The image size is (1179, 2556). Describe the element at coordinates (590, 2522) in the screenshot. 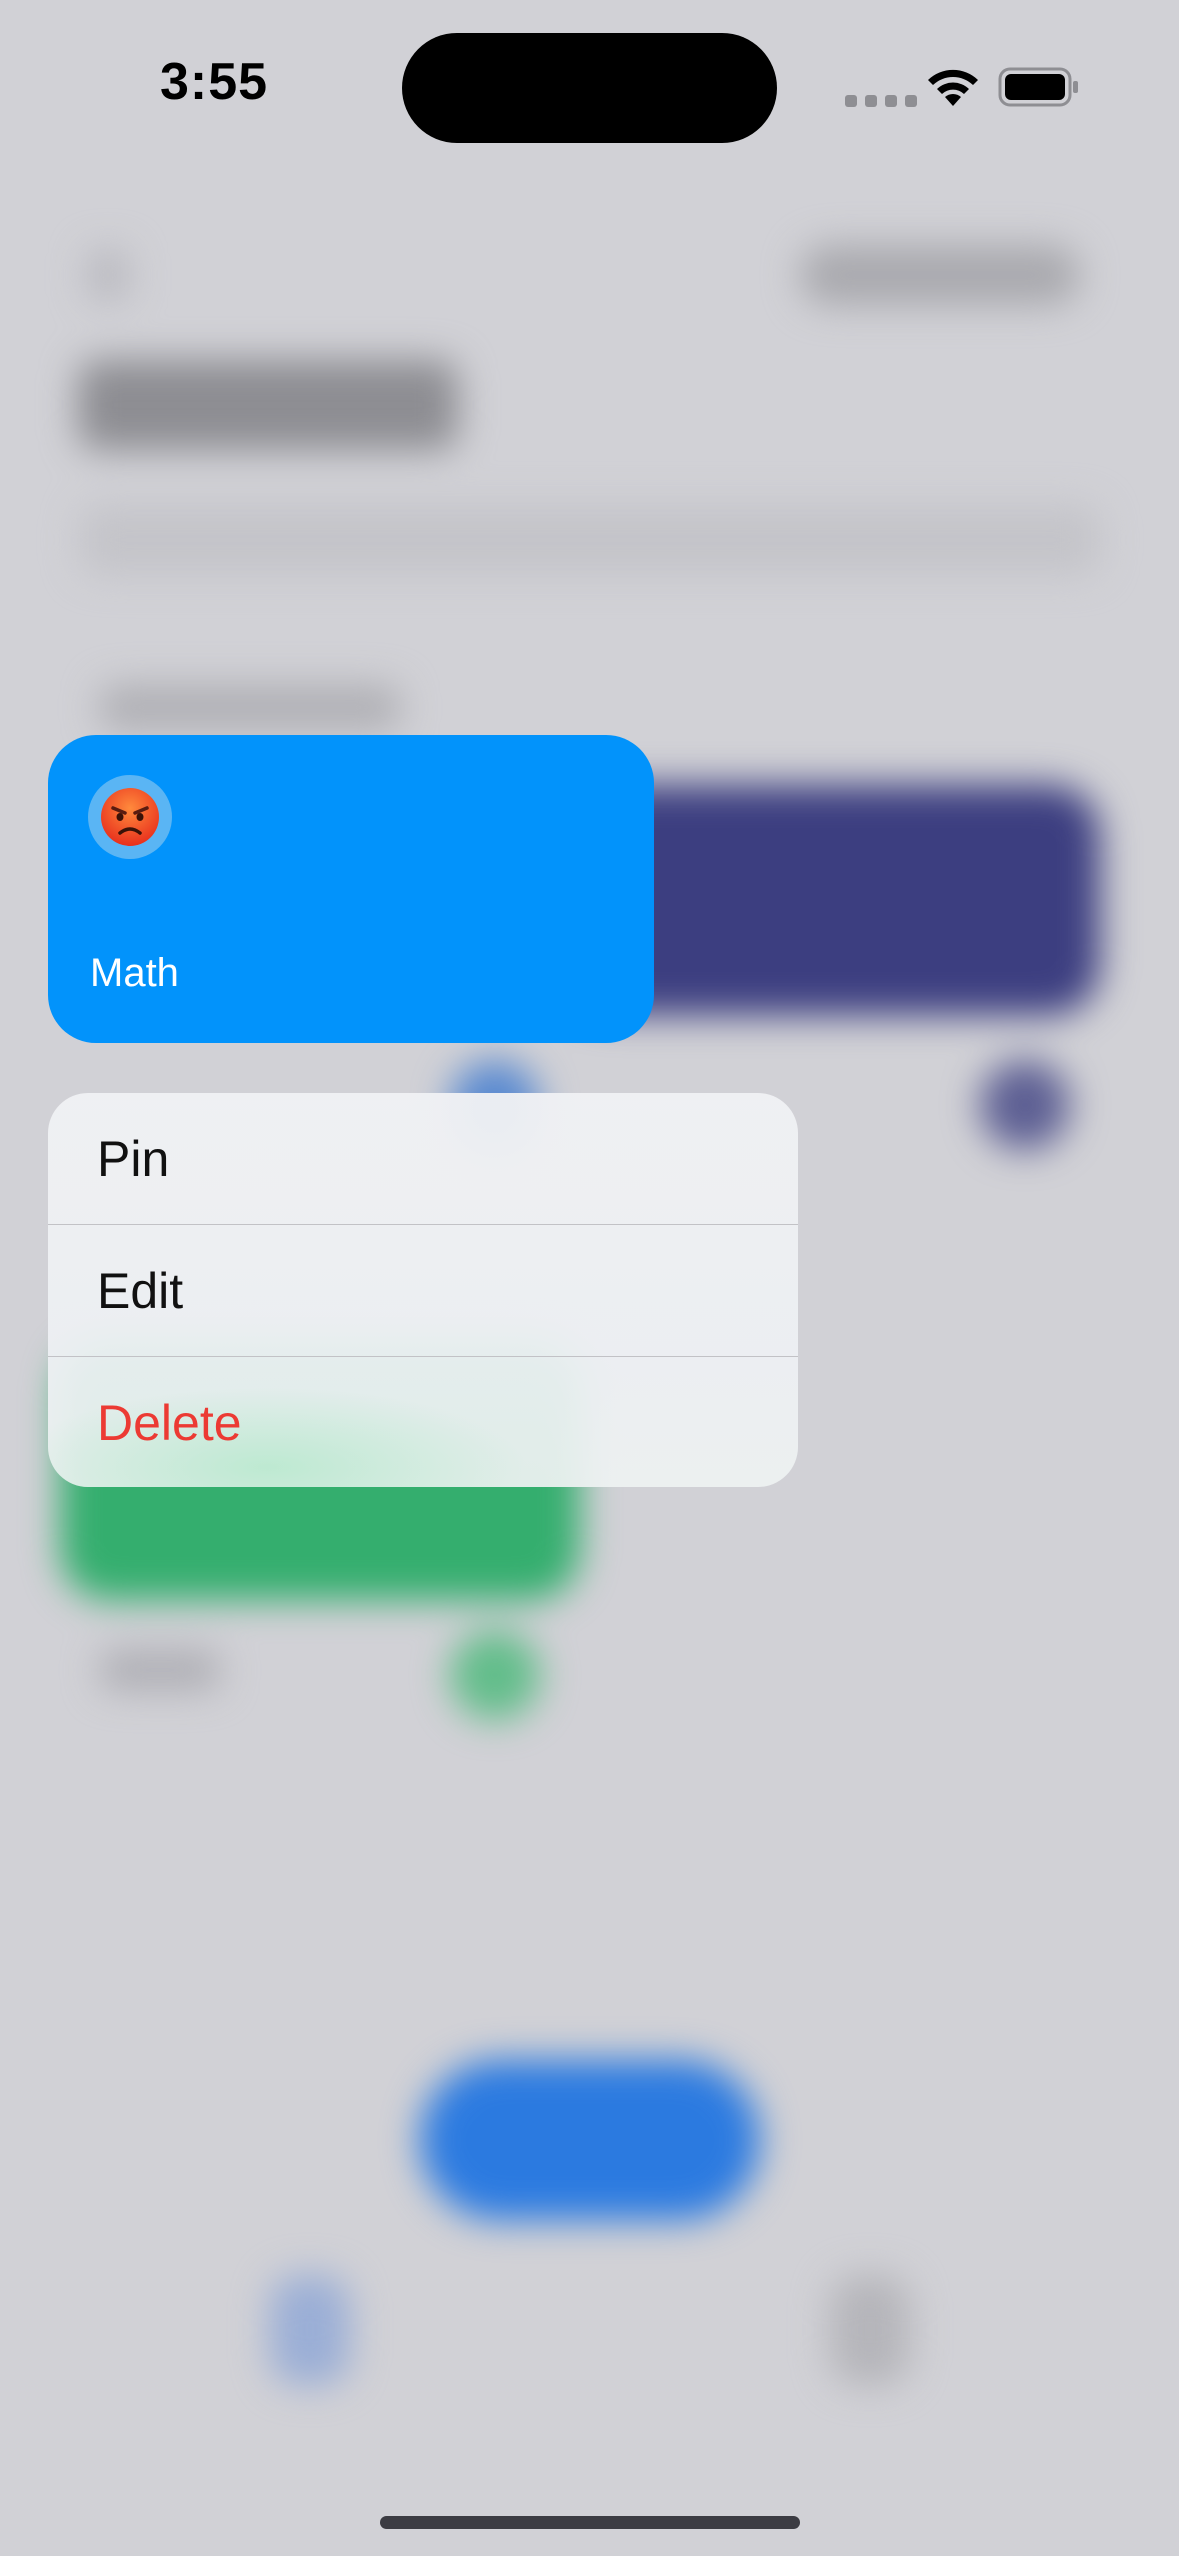

I see `home-indicator` at that location.